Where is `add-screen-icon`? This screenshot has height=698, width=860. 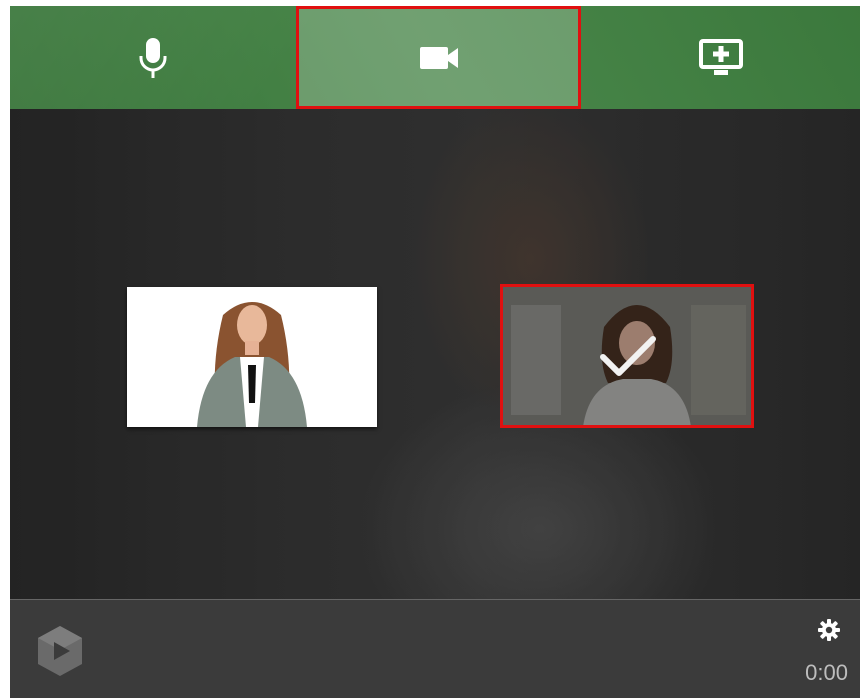
add-screen-icon is located at coordinates (721, 56).